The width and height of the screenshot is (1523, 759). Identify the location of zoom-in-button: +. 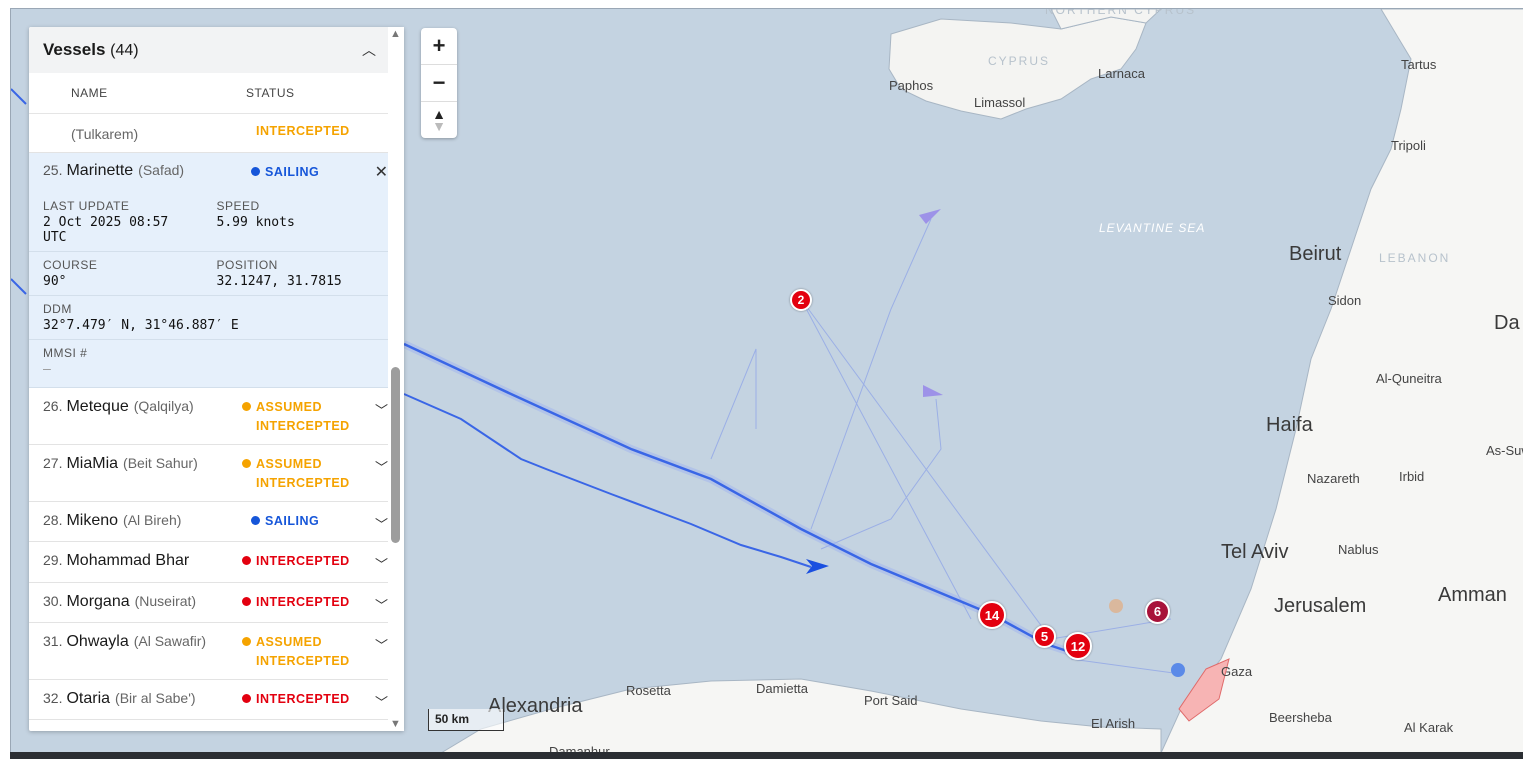
(439, 46).